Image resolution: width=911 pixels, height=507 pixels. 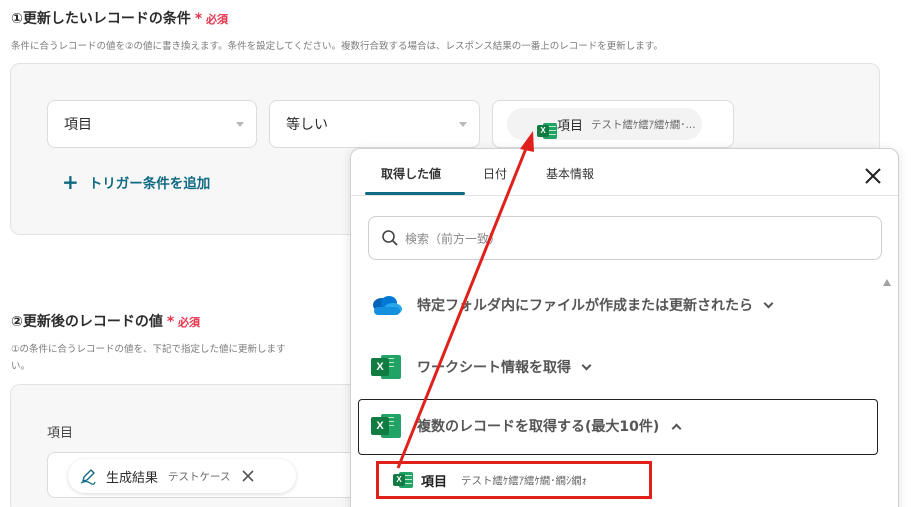 I want to click on generated-result-chip: 生成結果 テストケース, so click(x=182, y=476).